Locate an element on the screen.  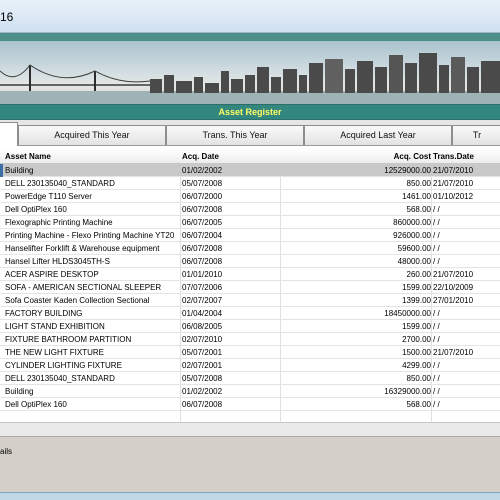
cell-acq-cost: 926000.00 is located at coordinates (412, 235).